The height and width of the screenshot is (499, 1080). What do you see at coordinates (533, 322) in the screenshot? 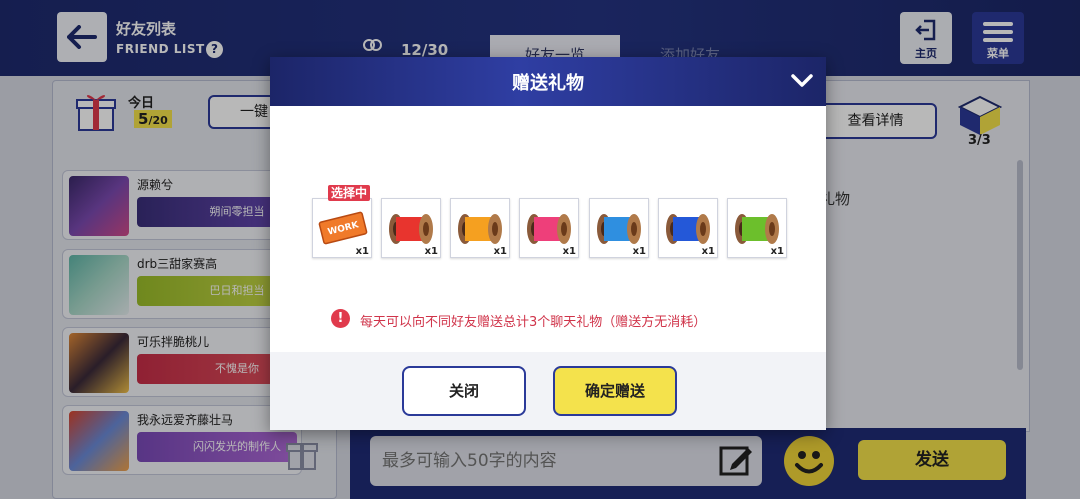
I see `warning-text: 每天可以向不同好友赠送总计3个聊天礼物（赠送方无消耗）` at bounding box center [533, 322].